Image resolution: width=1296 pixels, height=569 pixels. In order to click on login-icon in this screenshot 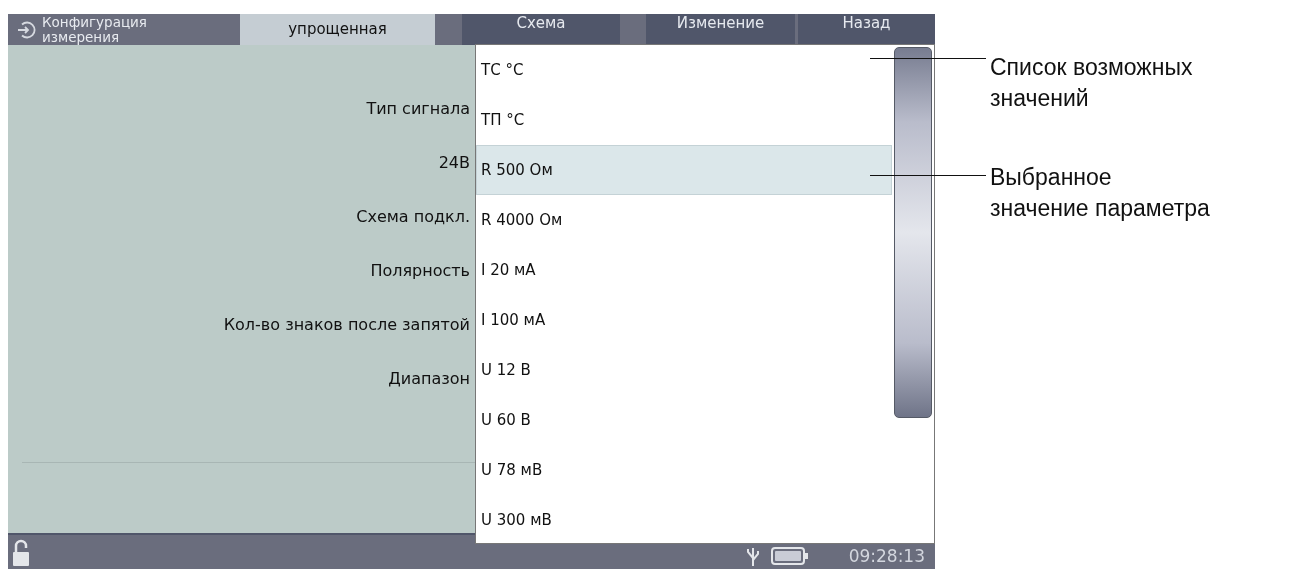, I will do `click(26, 29)`.